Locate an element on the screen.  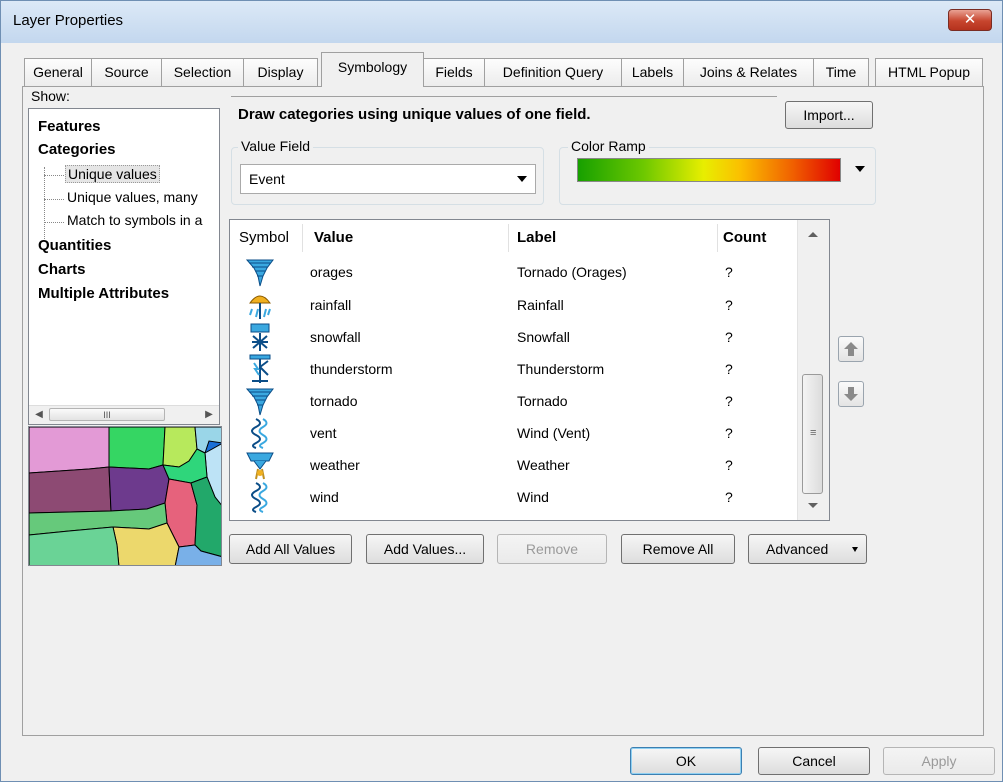
table-row: thunderstorm Thunderstorm ? is located at coordinates (515, 369).